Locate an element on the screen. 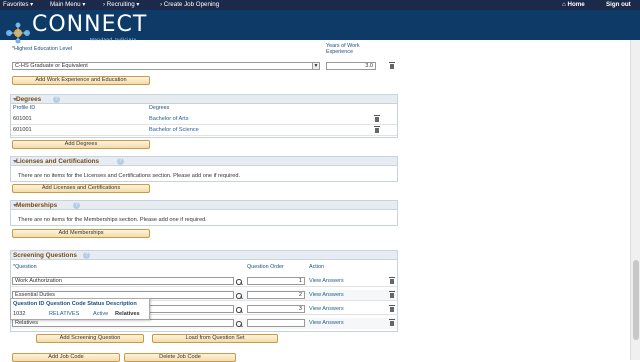 The height and width of the screenshot is (362, 640). memberships-title: Memberships is located at coordinates (37, 205).